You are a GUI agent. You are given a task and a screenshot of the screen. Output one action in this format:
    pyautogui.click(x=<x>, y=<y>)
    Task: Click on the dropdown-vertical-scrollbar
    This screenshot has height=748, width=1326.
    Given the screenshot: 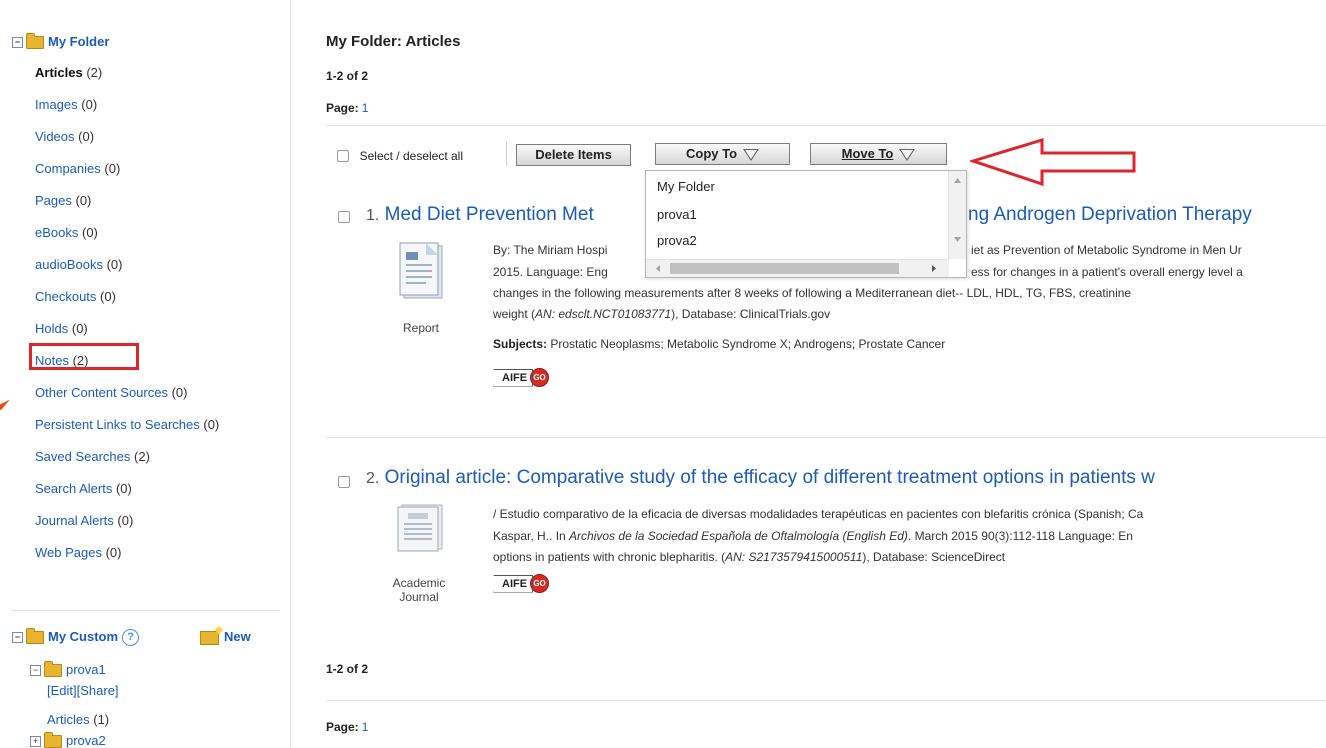 What is the action you would take?
    pyautogui.click(x=957, y=215)
    